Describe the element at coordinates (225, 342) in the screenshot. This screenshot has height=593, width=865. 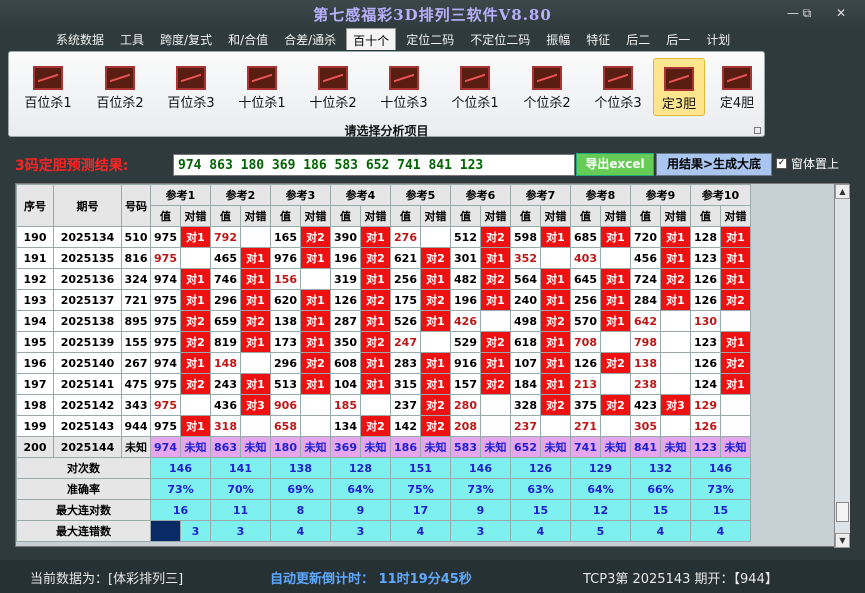
I see `value-cell: 819` at that location.